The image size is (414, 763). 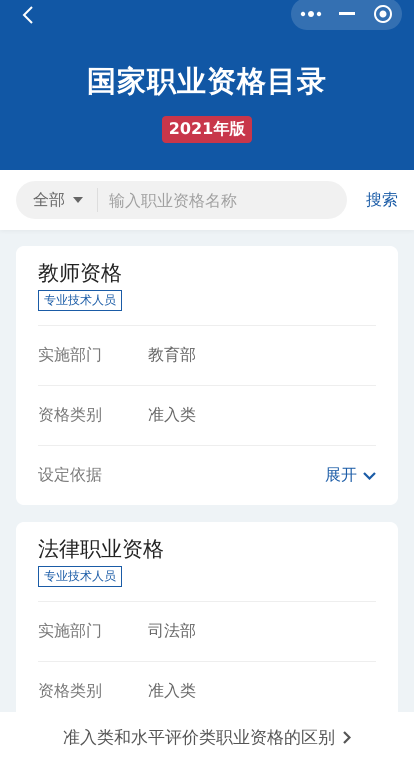 I want to click on close-icon, so click(x=383, y=14).